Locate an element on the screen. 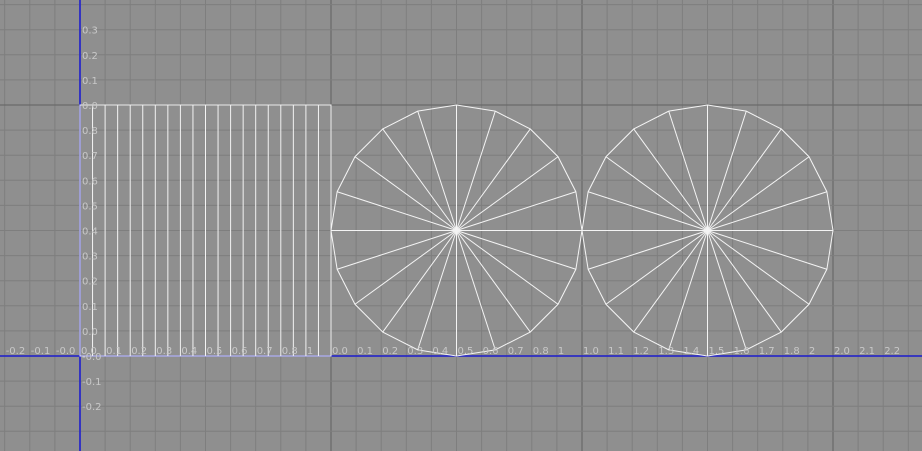 The width and height of the screenshot is (922, 451). u-ruler-label: 1.3 is located at coordinates (666, 351).